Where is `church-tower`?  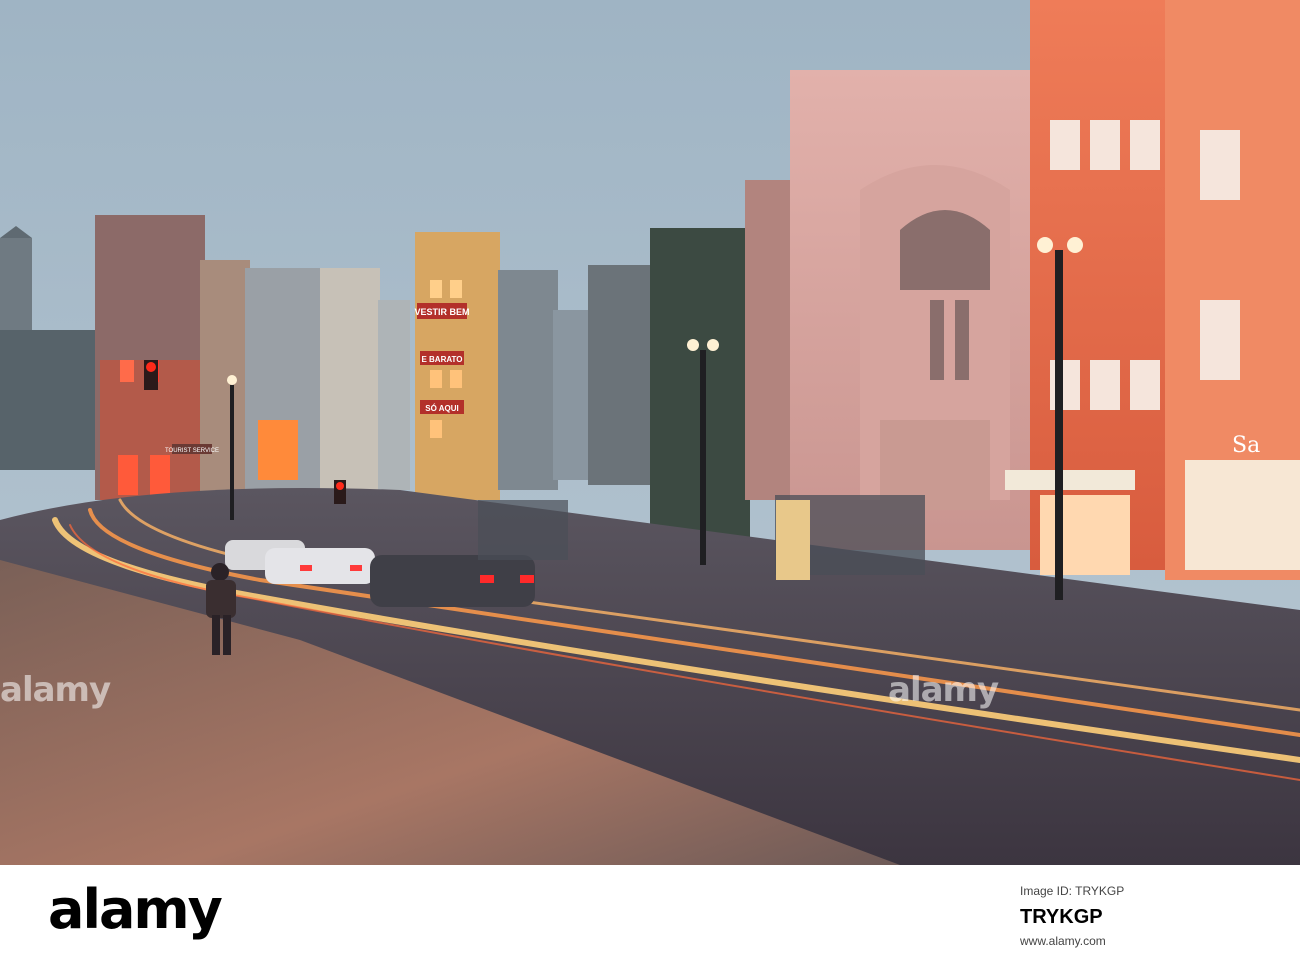
church-tower is located at coordinates (16, 287).